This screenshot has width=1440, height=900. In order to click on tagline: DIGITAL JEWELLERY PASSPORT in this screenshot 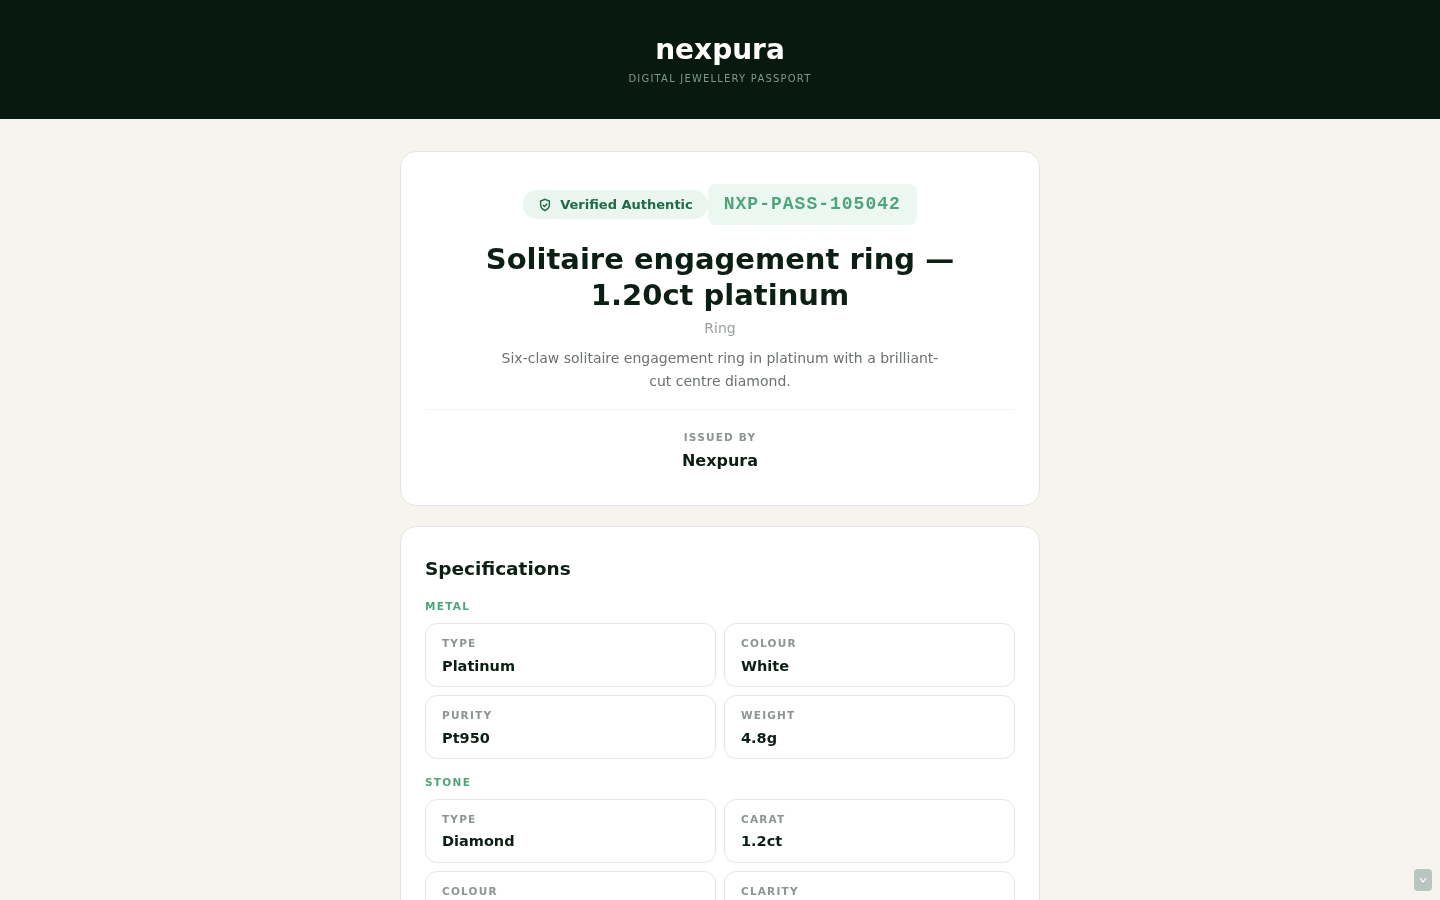, I will do `click(720, 78)`.